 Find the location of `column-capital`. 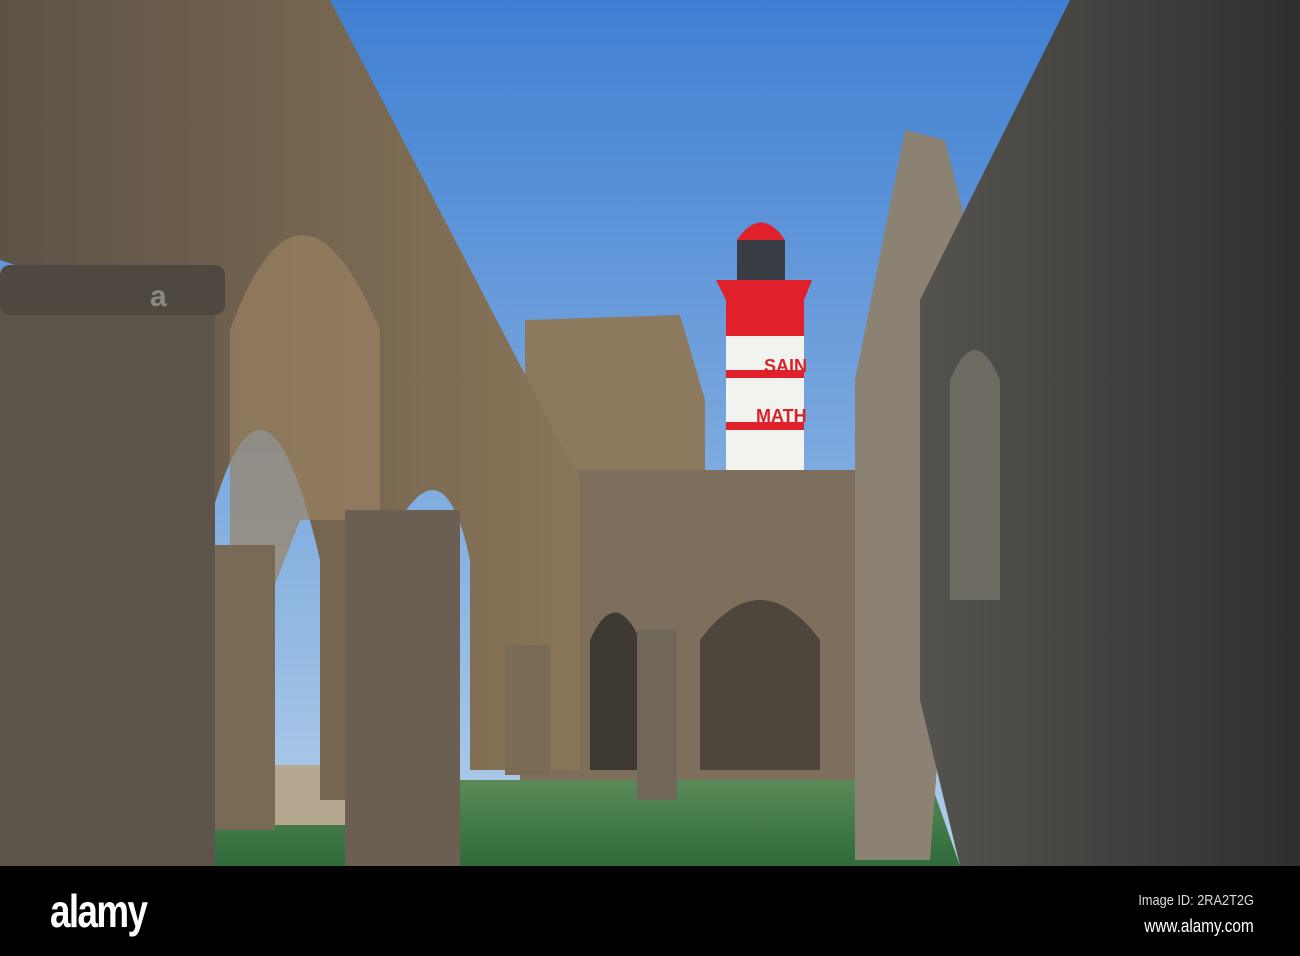

column-capital is located at coordinates (112, 290).